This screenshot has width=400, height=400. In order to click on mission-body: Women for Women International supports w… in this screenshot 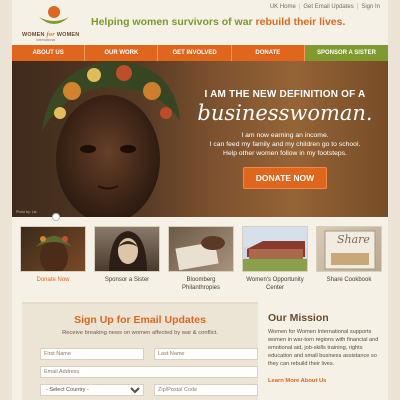, I will do `click(323, 348)`.